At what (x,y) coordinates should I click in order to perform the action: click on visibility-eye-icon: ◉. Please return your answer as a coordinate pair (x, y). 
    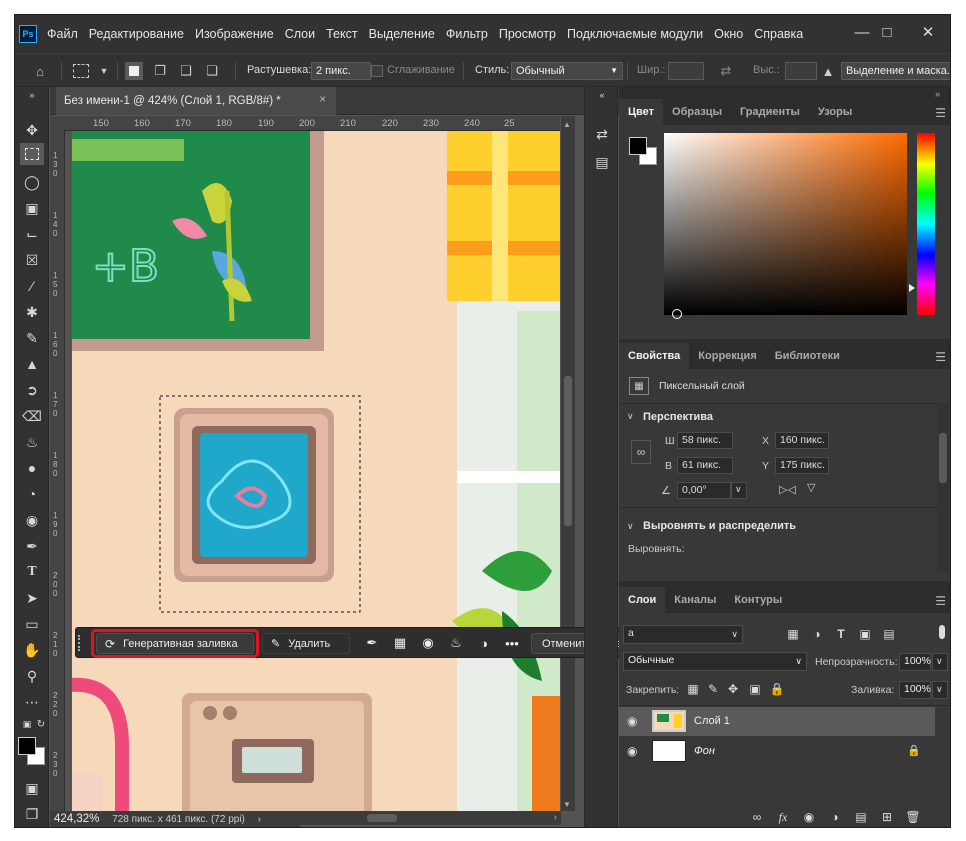
    Looking at the image, I should click on (632, 751).